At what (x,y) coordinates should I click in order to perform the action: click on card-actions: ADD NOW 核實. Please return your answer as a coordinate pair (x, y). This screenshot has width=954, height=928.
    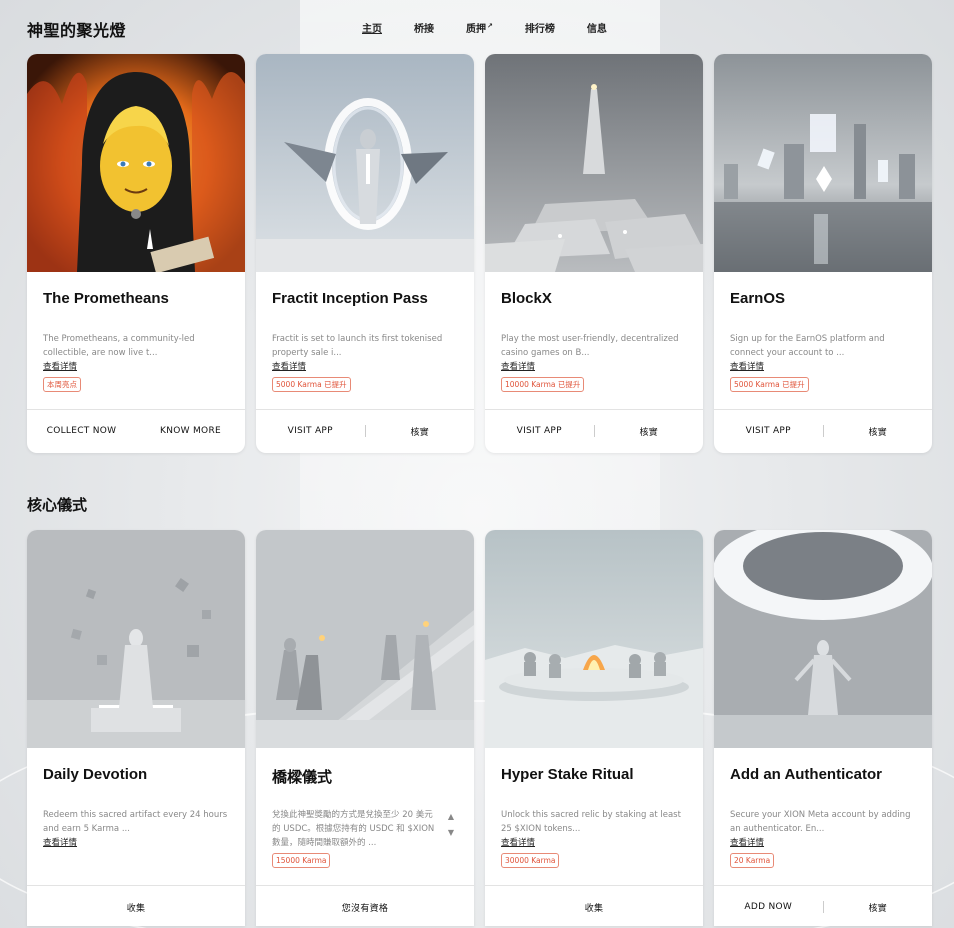
    Looking at the image, I should click on (823, 906).